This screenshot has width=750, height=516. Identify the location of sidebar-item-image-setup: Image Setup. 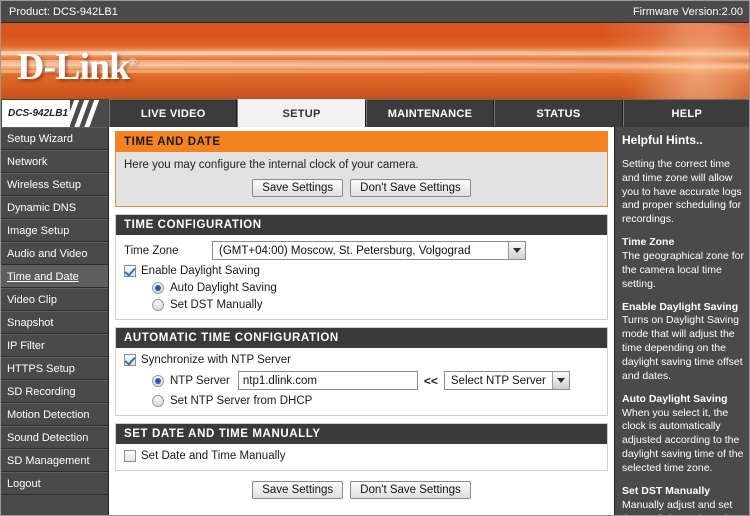
(54, 230).